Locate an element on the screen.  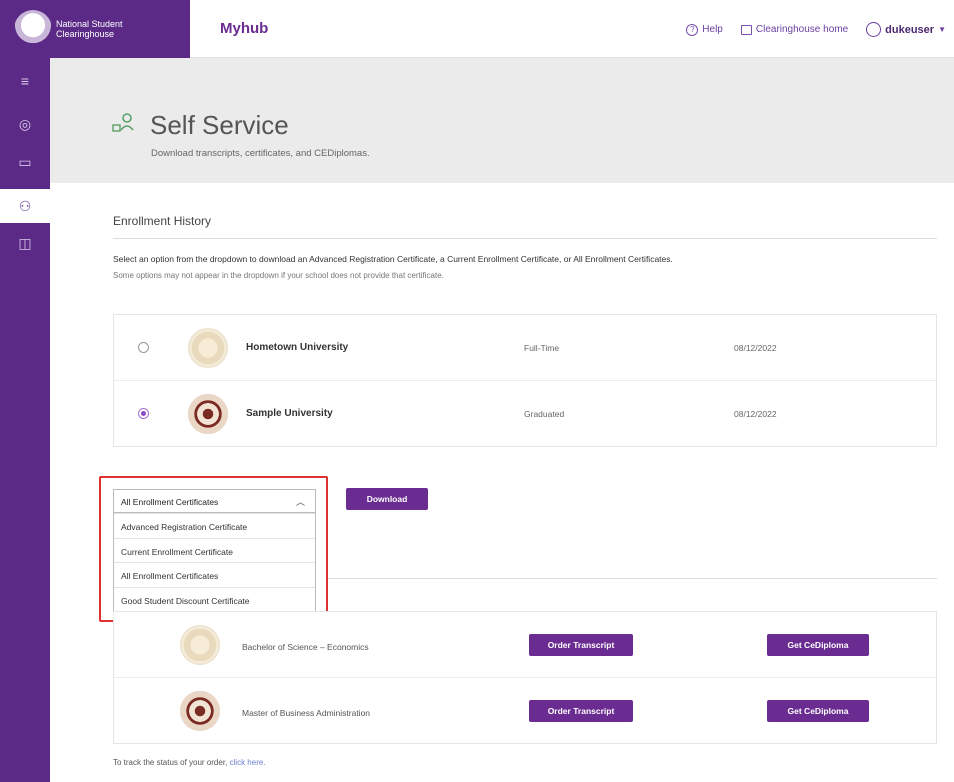
user-circle-icon is located at coordinates (874, 29).